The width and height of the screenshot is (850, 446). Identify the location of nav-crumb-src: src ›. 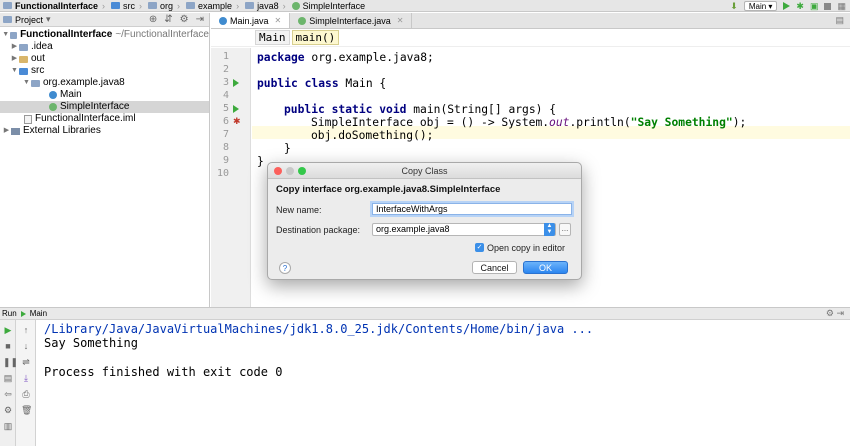
(126, 6).